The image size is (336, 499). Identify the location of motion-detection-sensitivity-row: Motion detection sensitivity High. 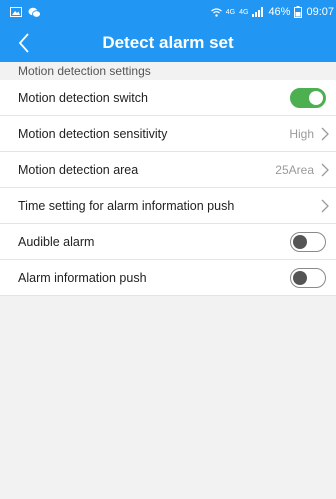
(168, 134).